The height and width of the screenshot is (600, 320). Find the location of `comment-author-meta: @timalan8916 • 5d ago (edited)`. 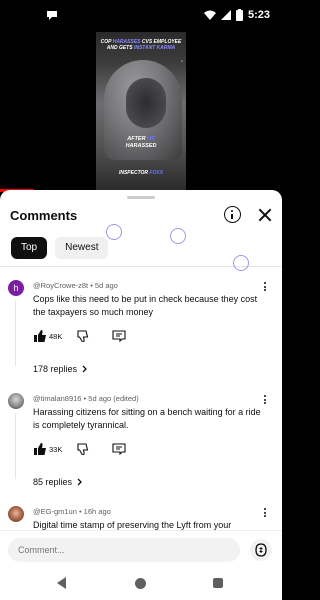

comment-author-meta: @timalan8916 • 5d ago (edited) is located at coordinates (86, 398).